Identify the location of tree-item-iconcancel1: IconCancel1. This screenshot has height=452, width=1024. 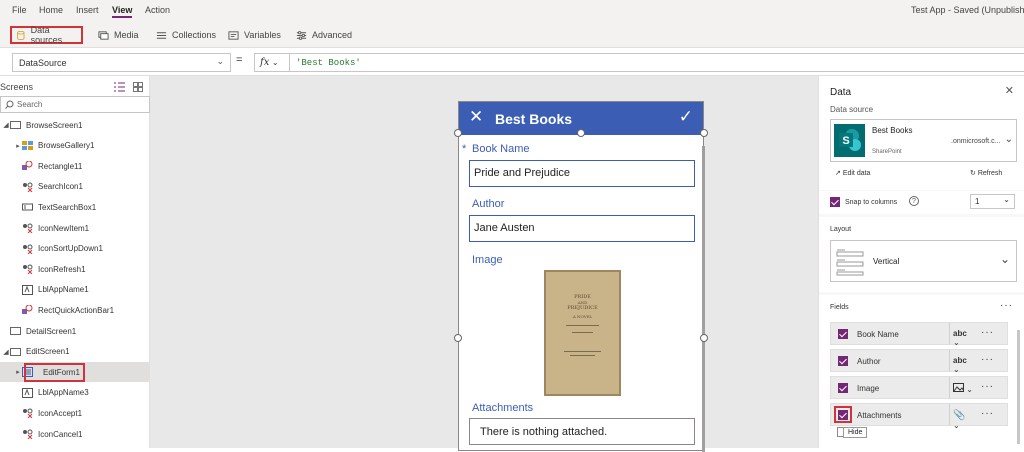
(75, 434).